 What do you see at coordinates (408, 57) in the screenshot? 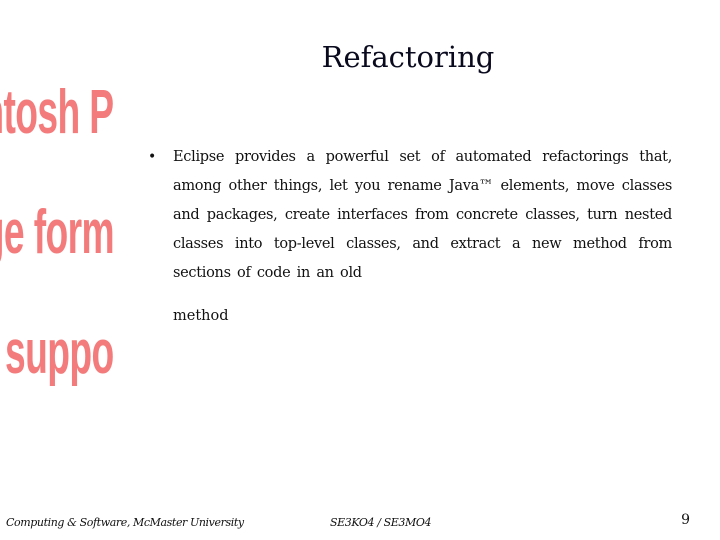
I see `slide-title: Refactoring` at bounding box center [408, 57].